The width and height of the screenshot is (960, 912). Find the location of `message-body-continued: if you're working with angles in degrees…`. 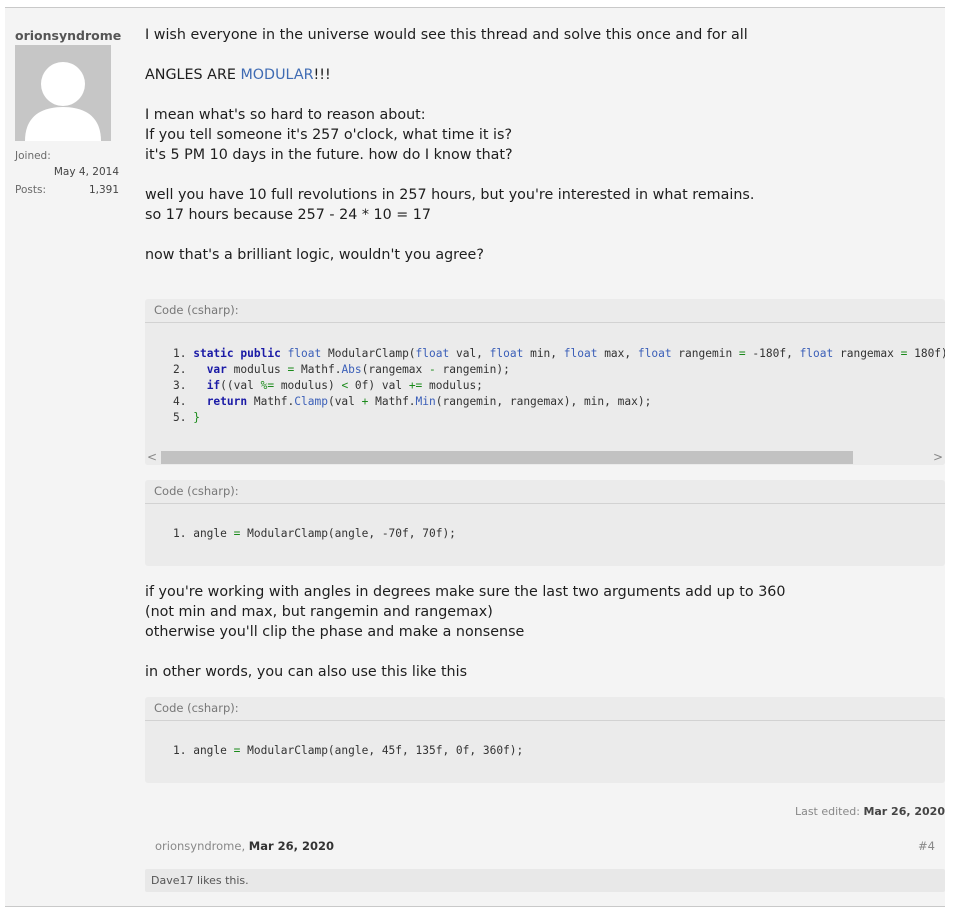

message-body-continued: if you're working with angles in degrees… is located at coordinates (545, 632).